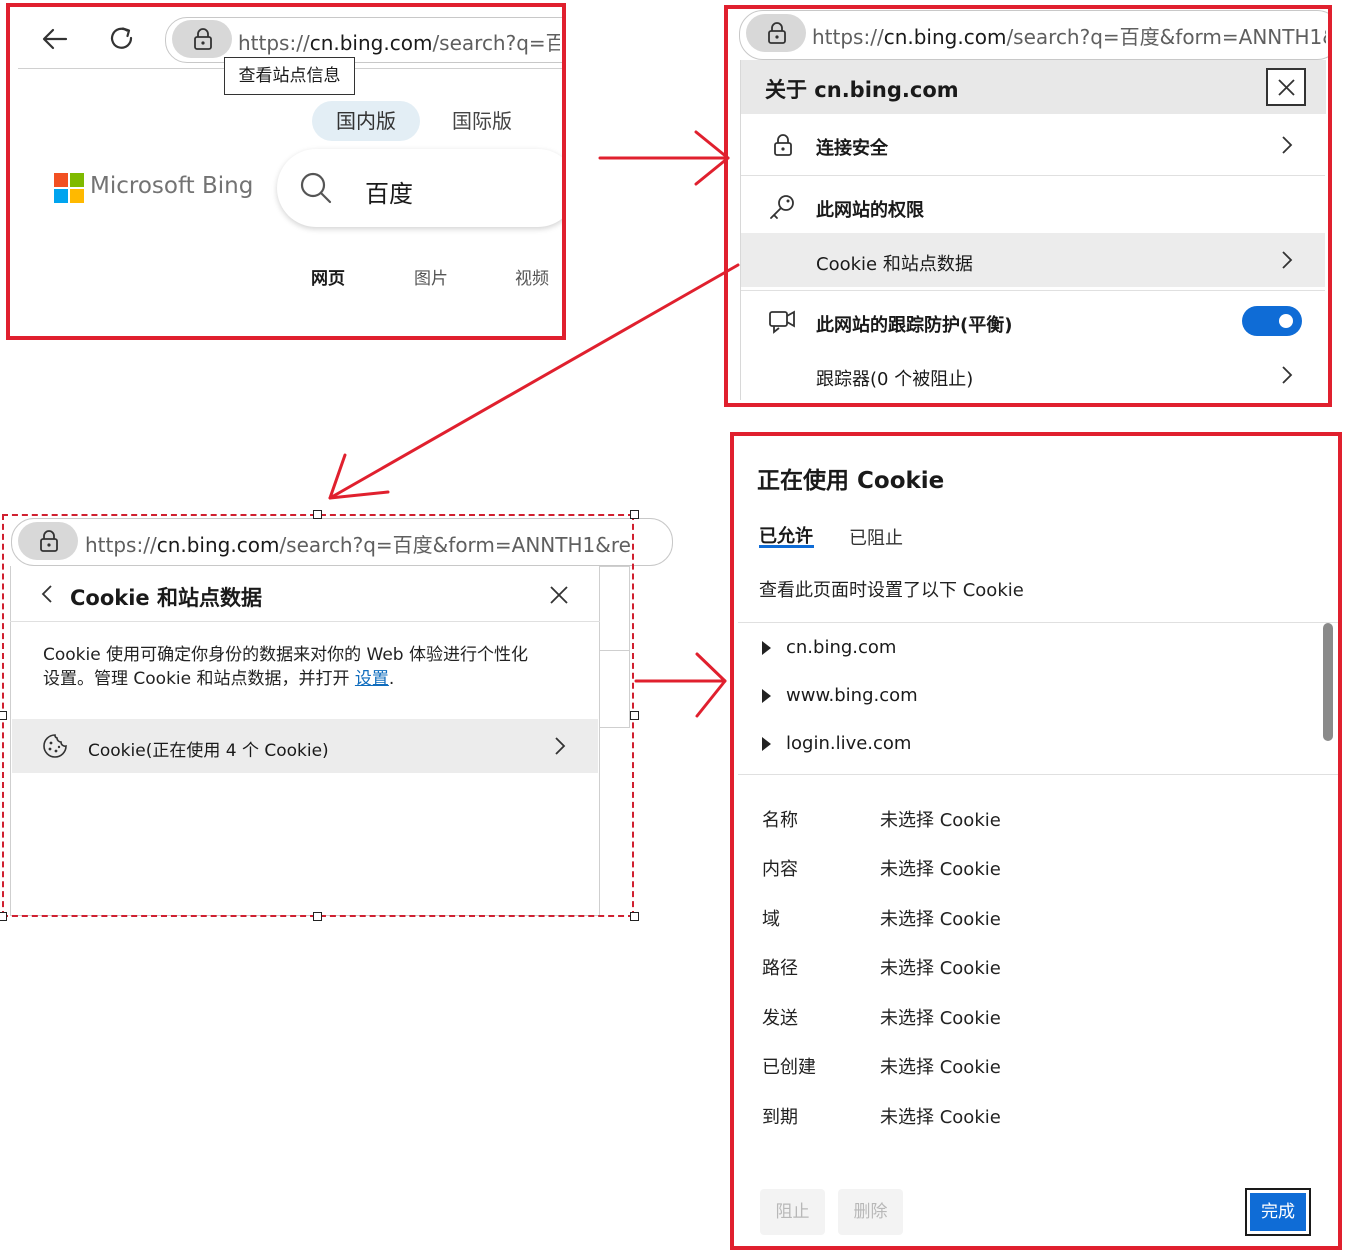 The width and height of the screenshot is (1348, 1250). What do you see at coordinates (711, 685) in the screenshot?
I see `arrow-3-head` at bounding box center [711, 685].